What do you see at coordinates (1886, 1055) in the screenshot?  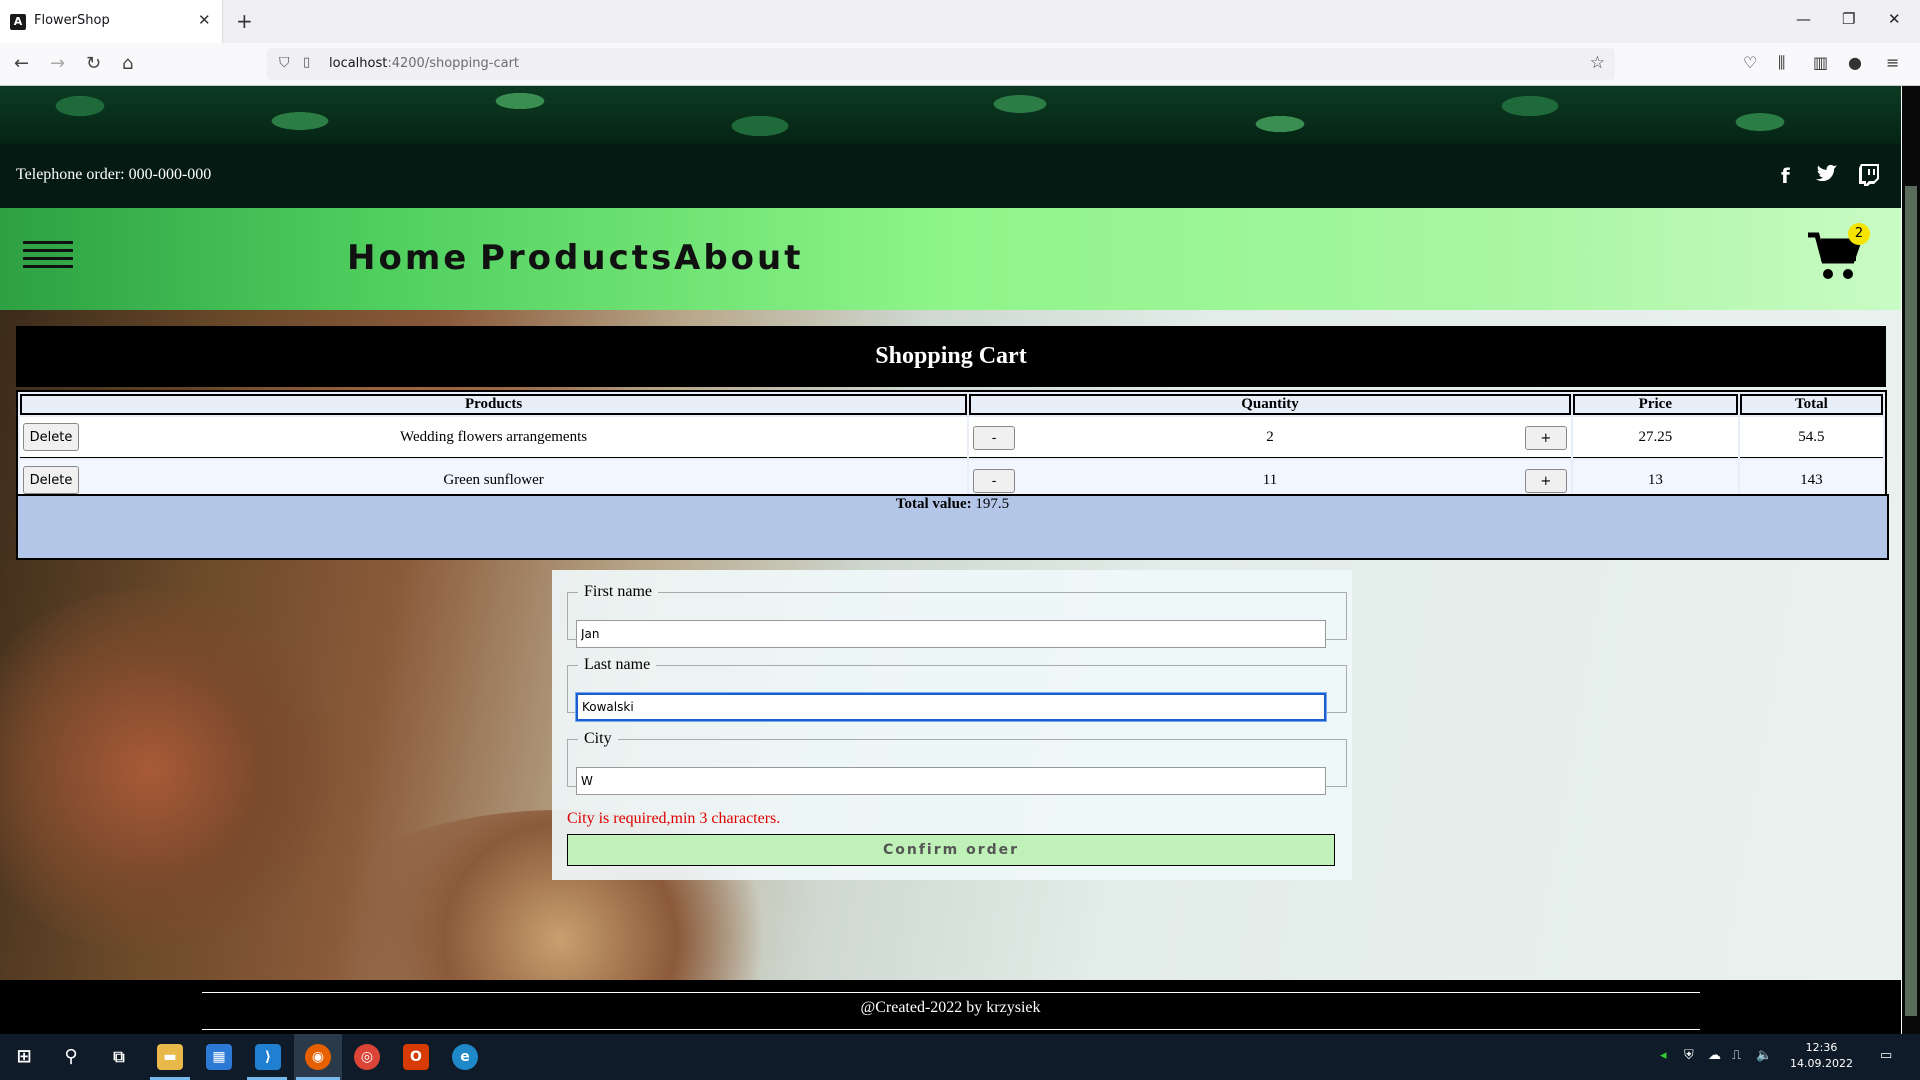 I see `notifications-icon: ▭` at bounding box center [1886, 1055].